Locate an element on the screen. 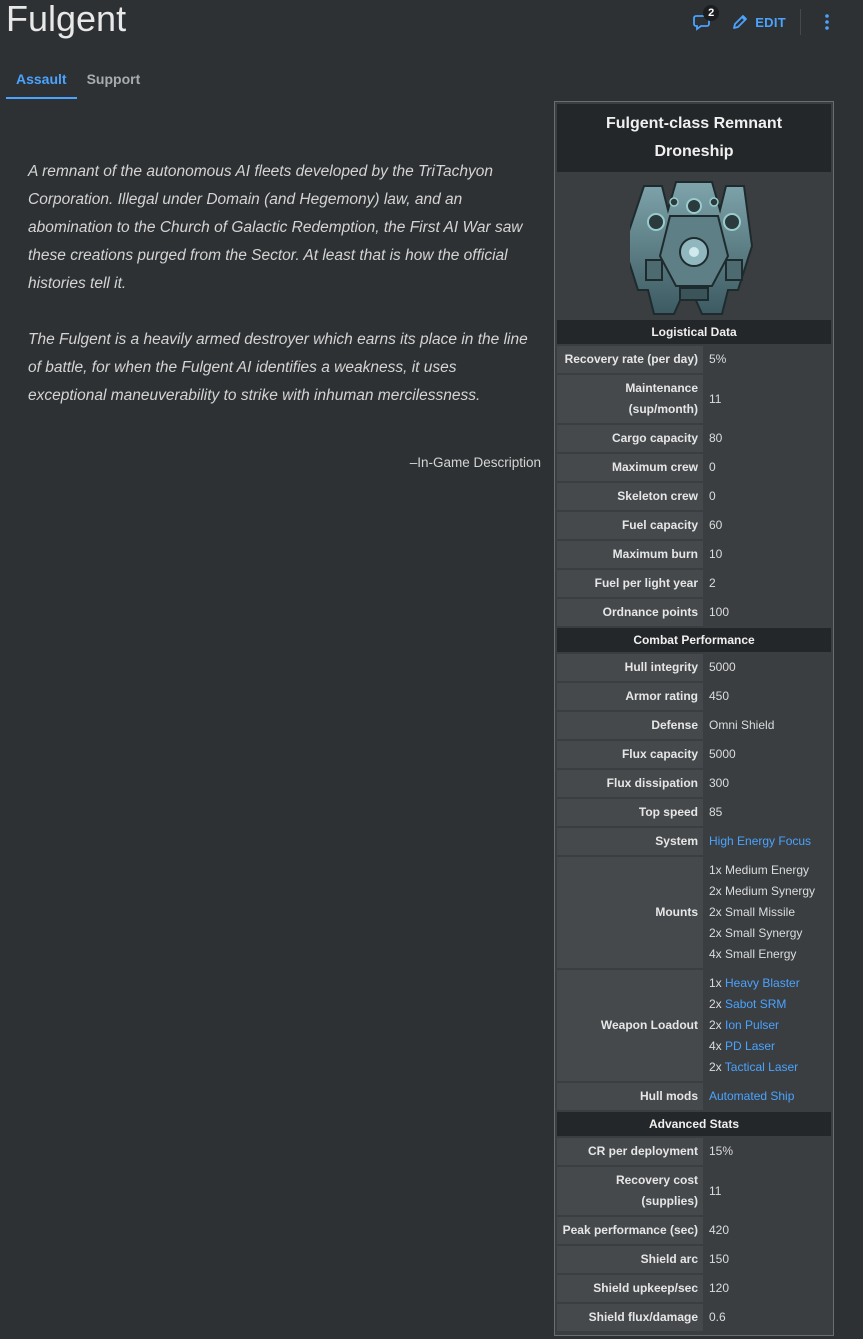 The image size is (863, 1339). stat-label: Fuel capacity is located at coordinates (630, 525).